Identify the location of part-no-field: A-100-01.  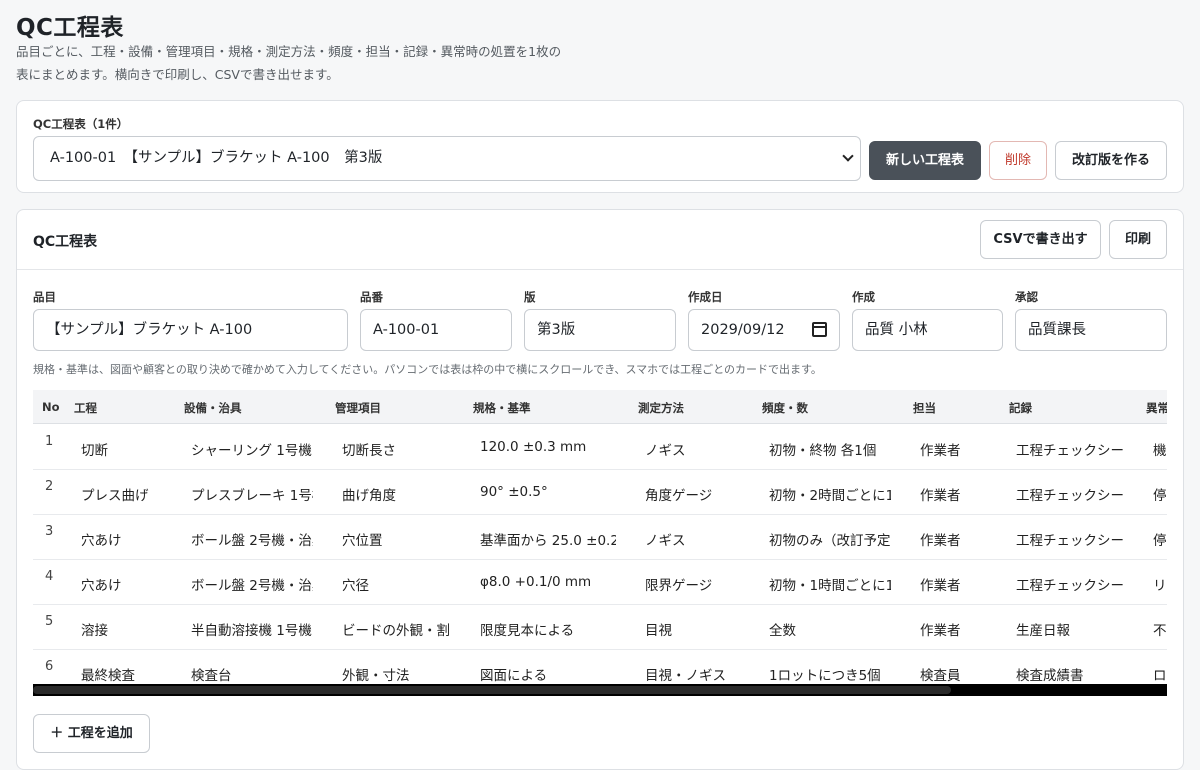
(436, 330).